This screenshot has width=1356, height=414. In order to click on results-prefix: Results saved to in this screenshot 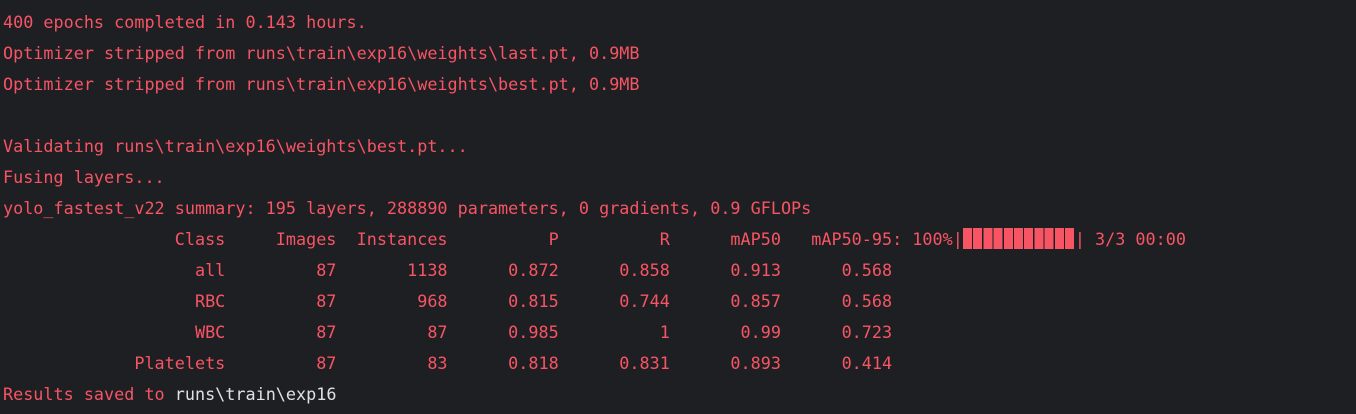, I will do `click(89, 394)`.